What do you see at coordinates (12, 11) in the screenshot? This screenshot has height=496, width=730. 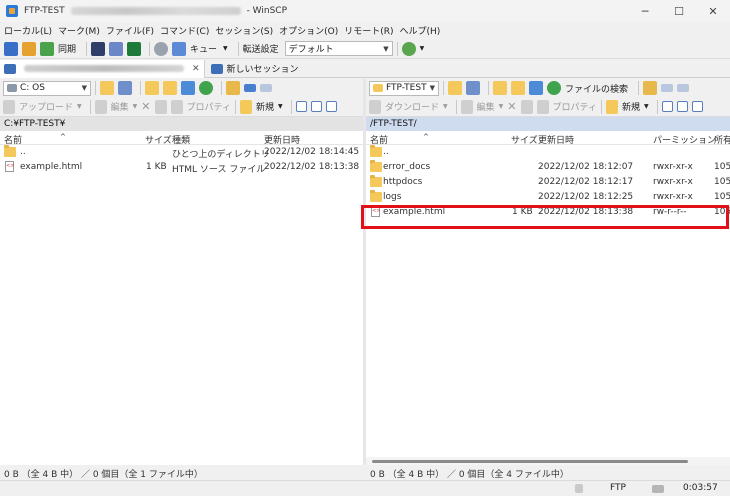 I see `winscp-app-icon` at bounding box center [12, 11].